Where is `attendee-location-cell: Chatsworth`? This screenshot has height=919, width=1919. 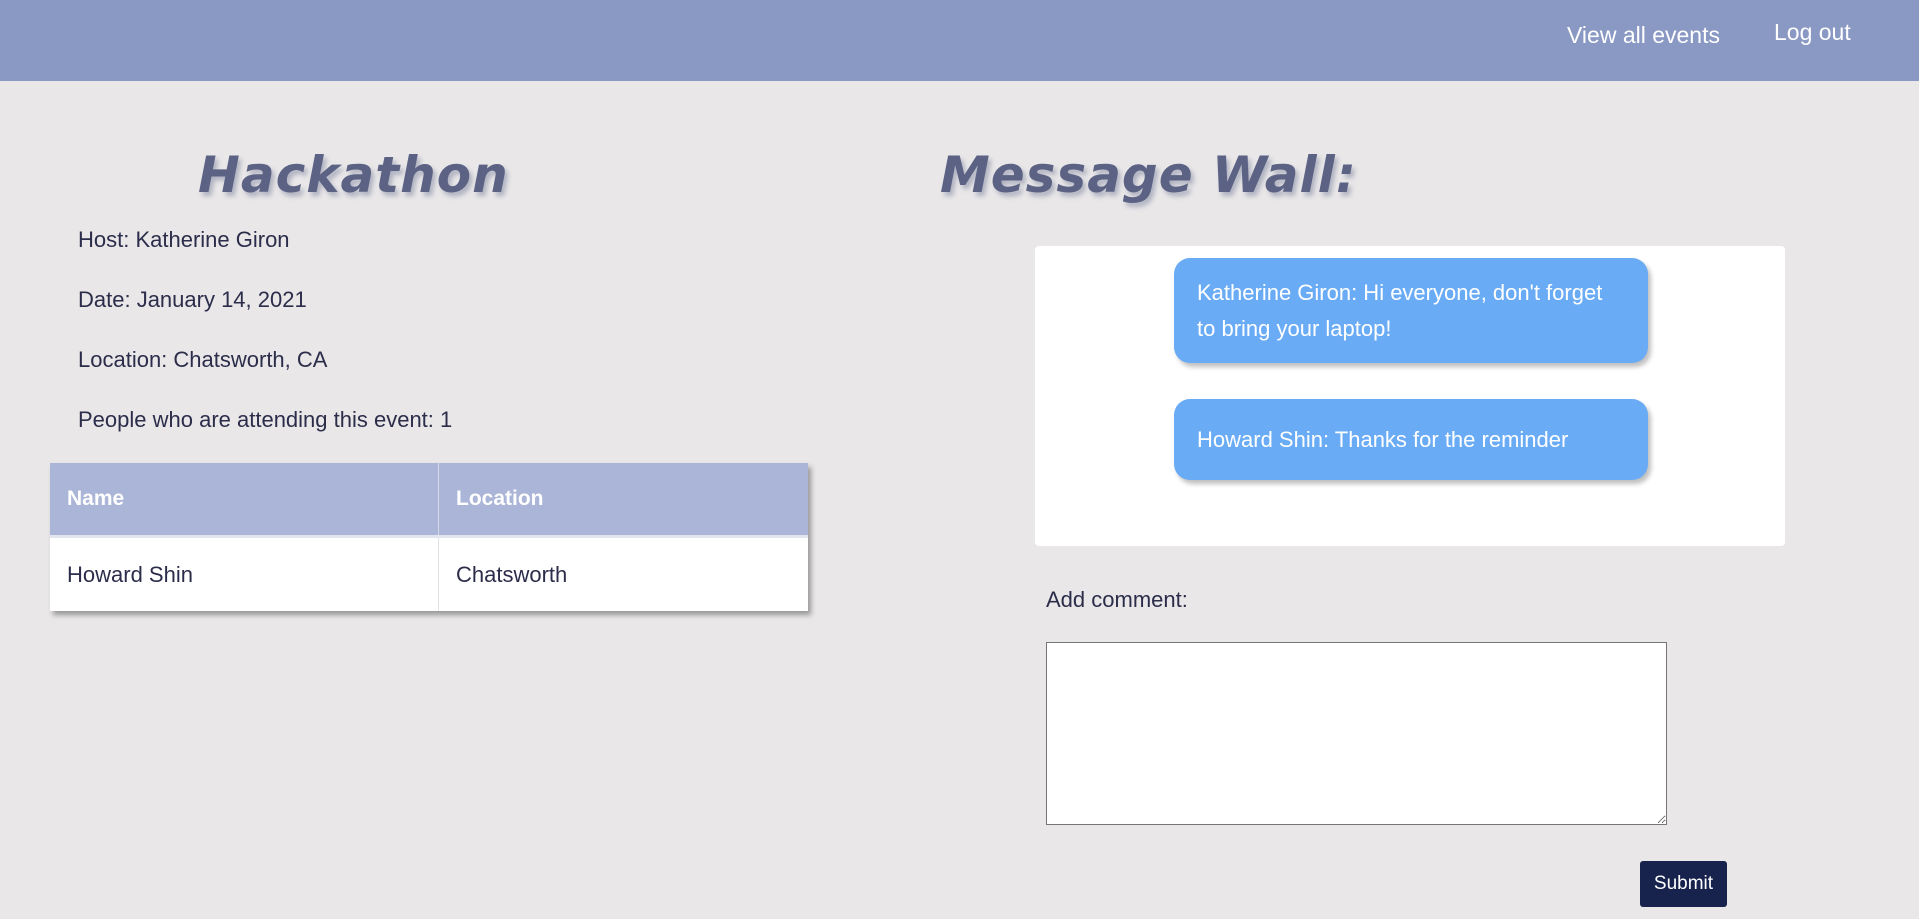
attendee-location-cell: Chatsworth is located at coordinates (512, 574).